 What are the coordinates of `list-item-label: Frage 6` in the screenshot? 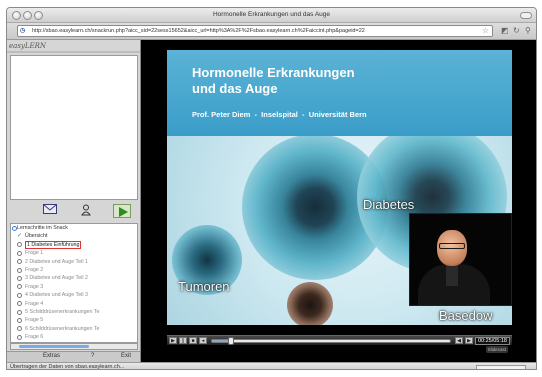 It's located at (34, 337).